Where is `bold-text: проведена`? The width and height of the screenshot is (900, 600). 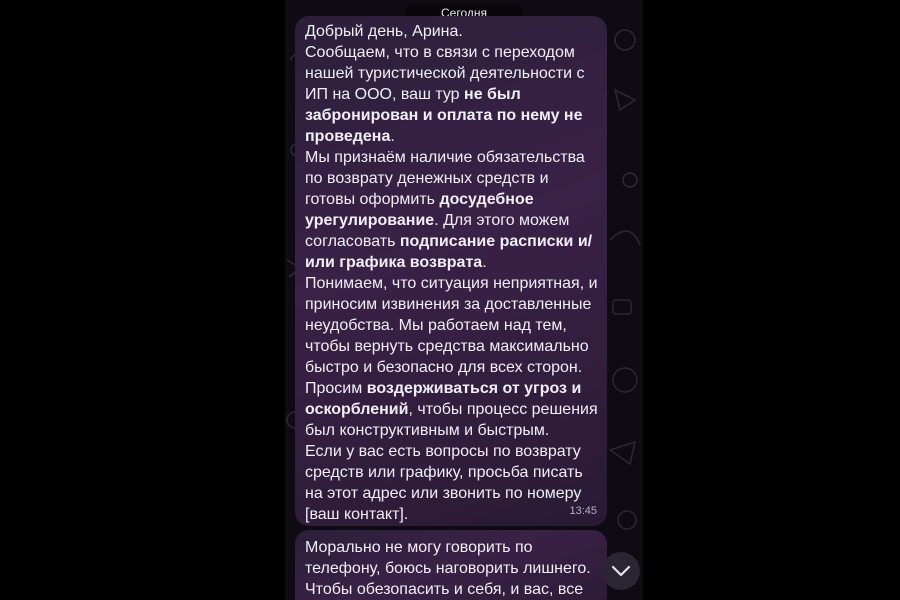 bold-text: проведена is located at coordinates (348, 136).